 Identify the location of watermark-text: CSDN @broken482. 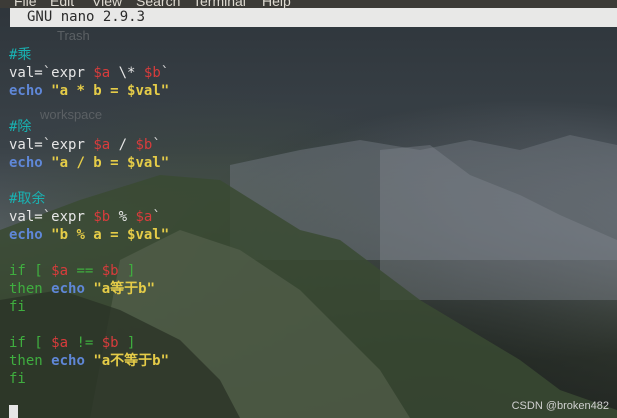
(560, 406).